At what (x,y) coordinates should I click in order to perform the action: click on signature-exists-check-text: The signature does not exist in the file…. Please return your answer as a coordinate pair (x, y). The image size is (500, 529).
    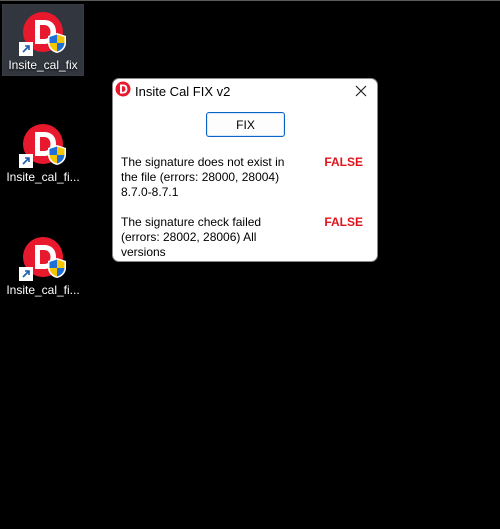
    Looking at the image, I should click on (203, 177).